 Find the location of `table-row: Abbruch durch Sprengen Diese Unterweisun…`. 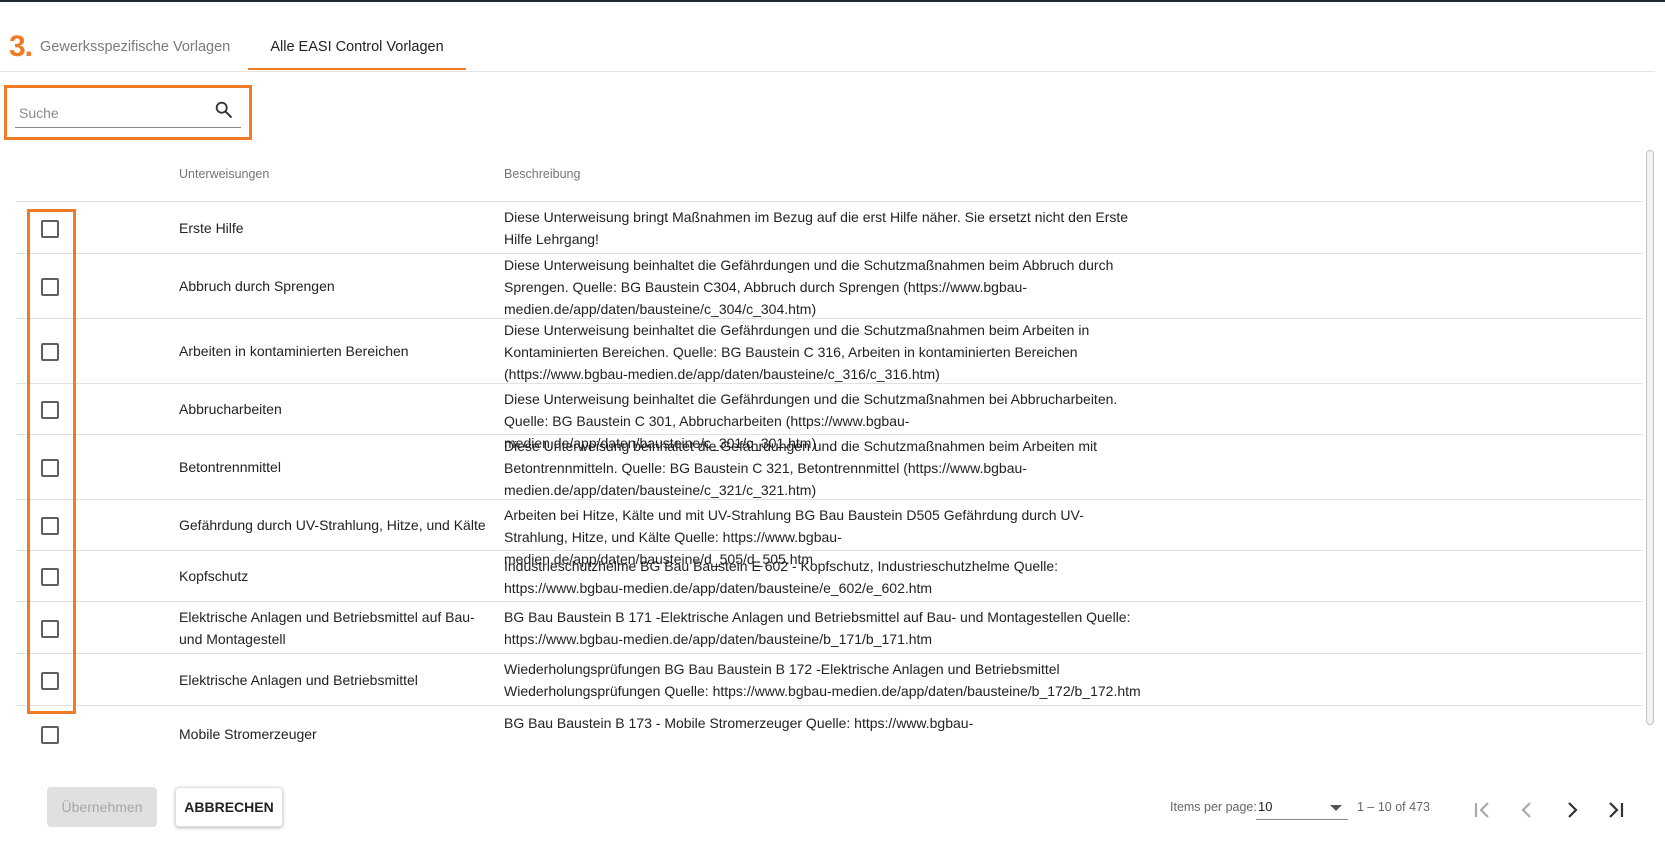

table-row: Abbruch durch Sprengen Diese Unterweisun… is located at coordinates (829, 286).